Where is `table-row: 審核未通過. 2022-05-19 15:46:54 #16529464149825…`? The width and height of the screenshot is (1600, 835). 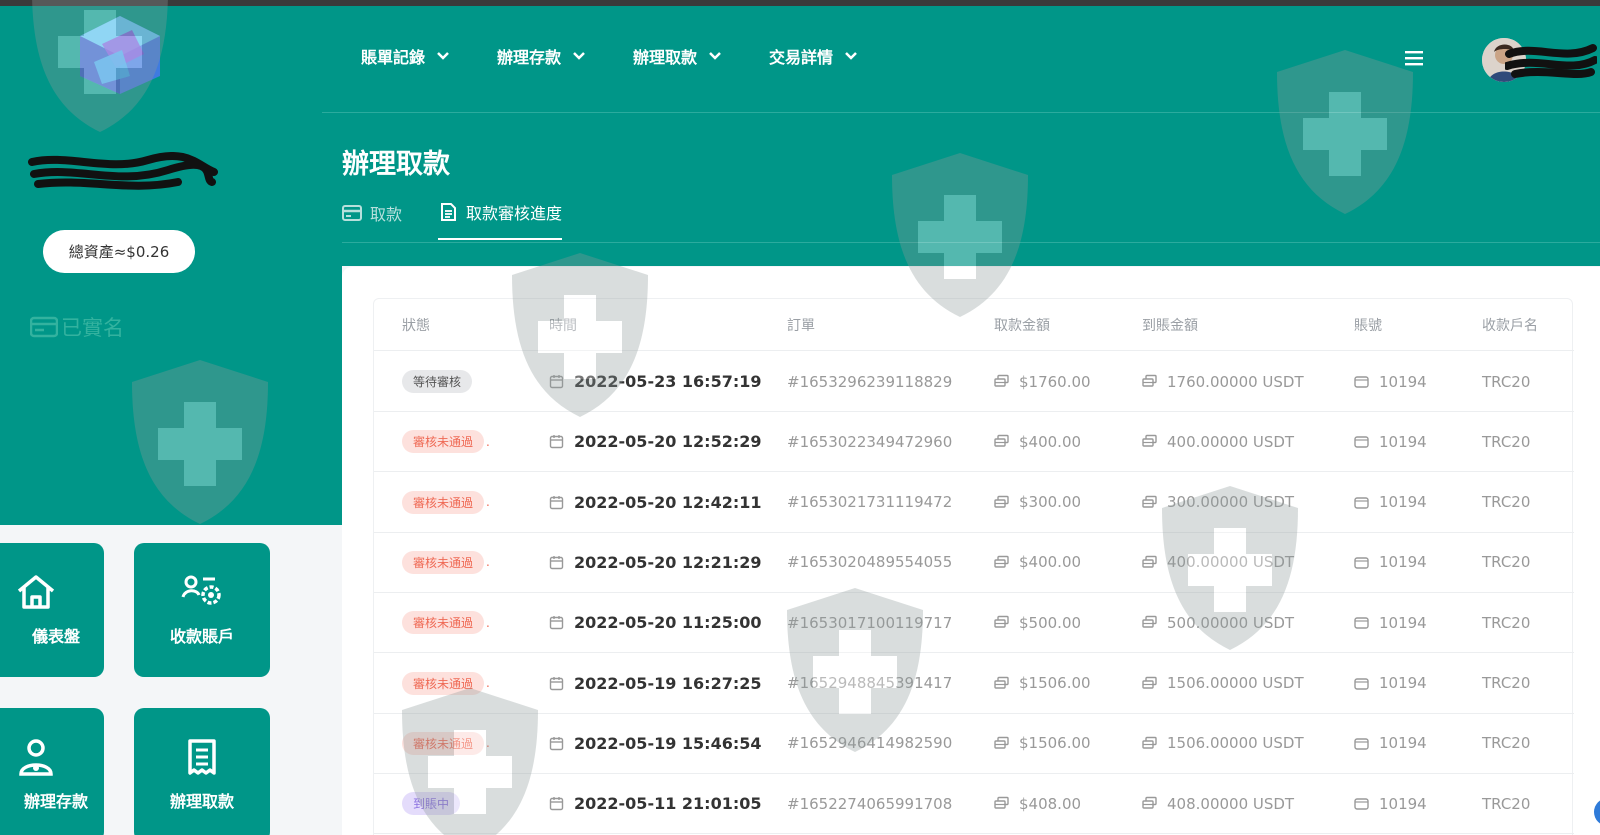
table-row: 審核未通過. 2022-05-19 15:46:54 #16529464149825… is located at coordinates (974, 743).